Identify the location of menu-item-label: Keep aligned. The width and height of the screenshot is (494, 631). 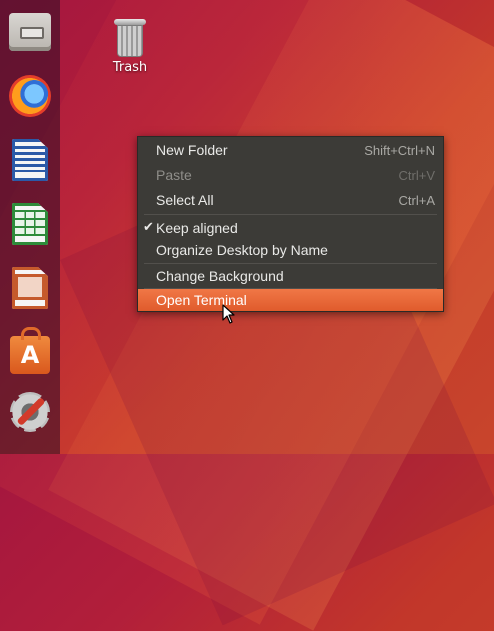
(197, 228).